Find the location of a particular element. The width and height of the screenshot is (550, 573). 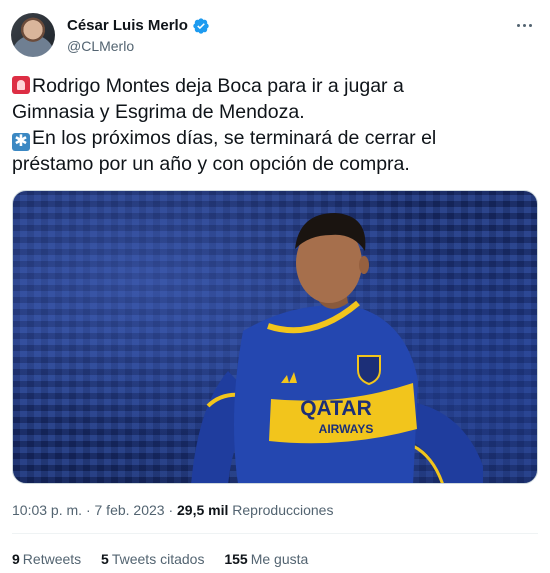

likes-count: 155 is located at coordinates (236, 559).